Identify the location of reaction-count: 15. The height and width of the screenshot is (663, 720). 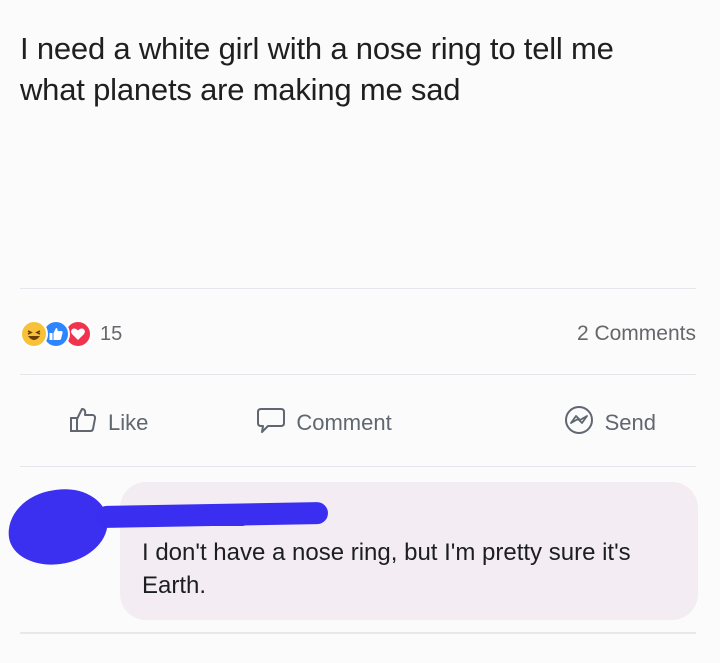
(111, 333).